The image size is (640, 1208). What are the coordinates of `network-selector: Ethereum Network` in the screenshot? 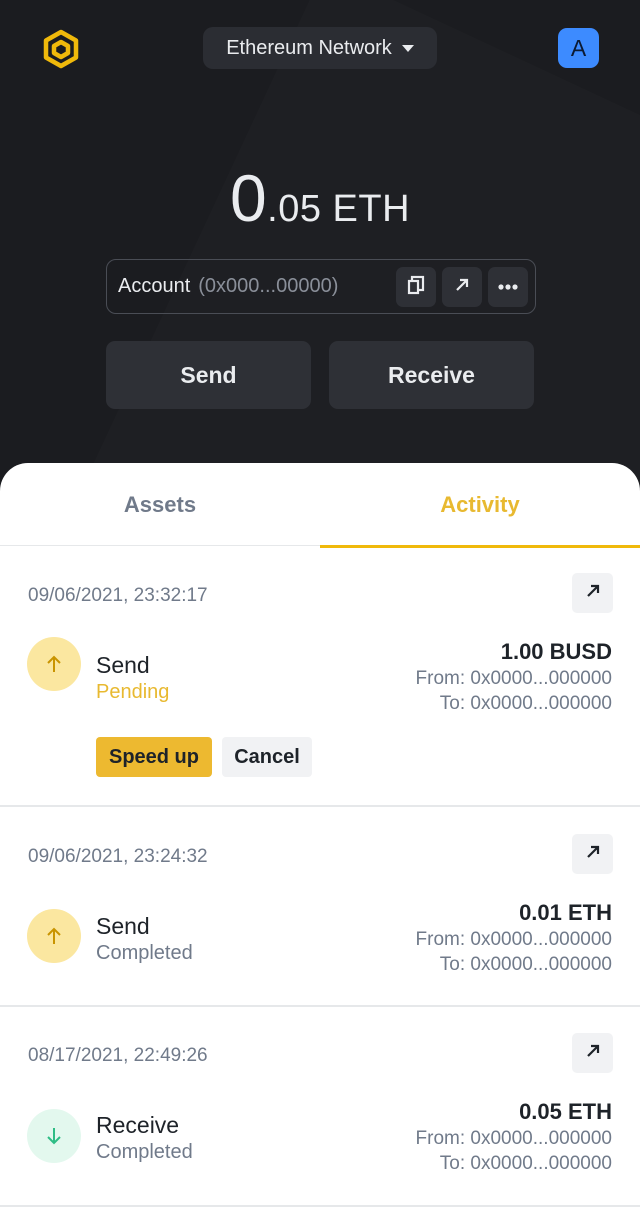 It's located at (320, 48).